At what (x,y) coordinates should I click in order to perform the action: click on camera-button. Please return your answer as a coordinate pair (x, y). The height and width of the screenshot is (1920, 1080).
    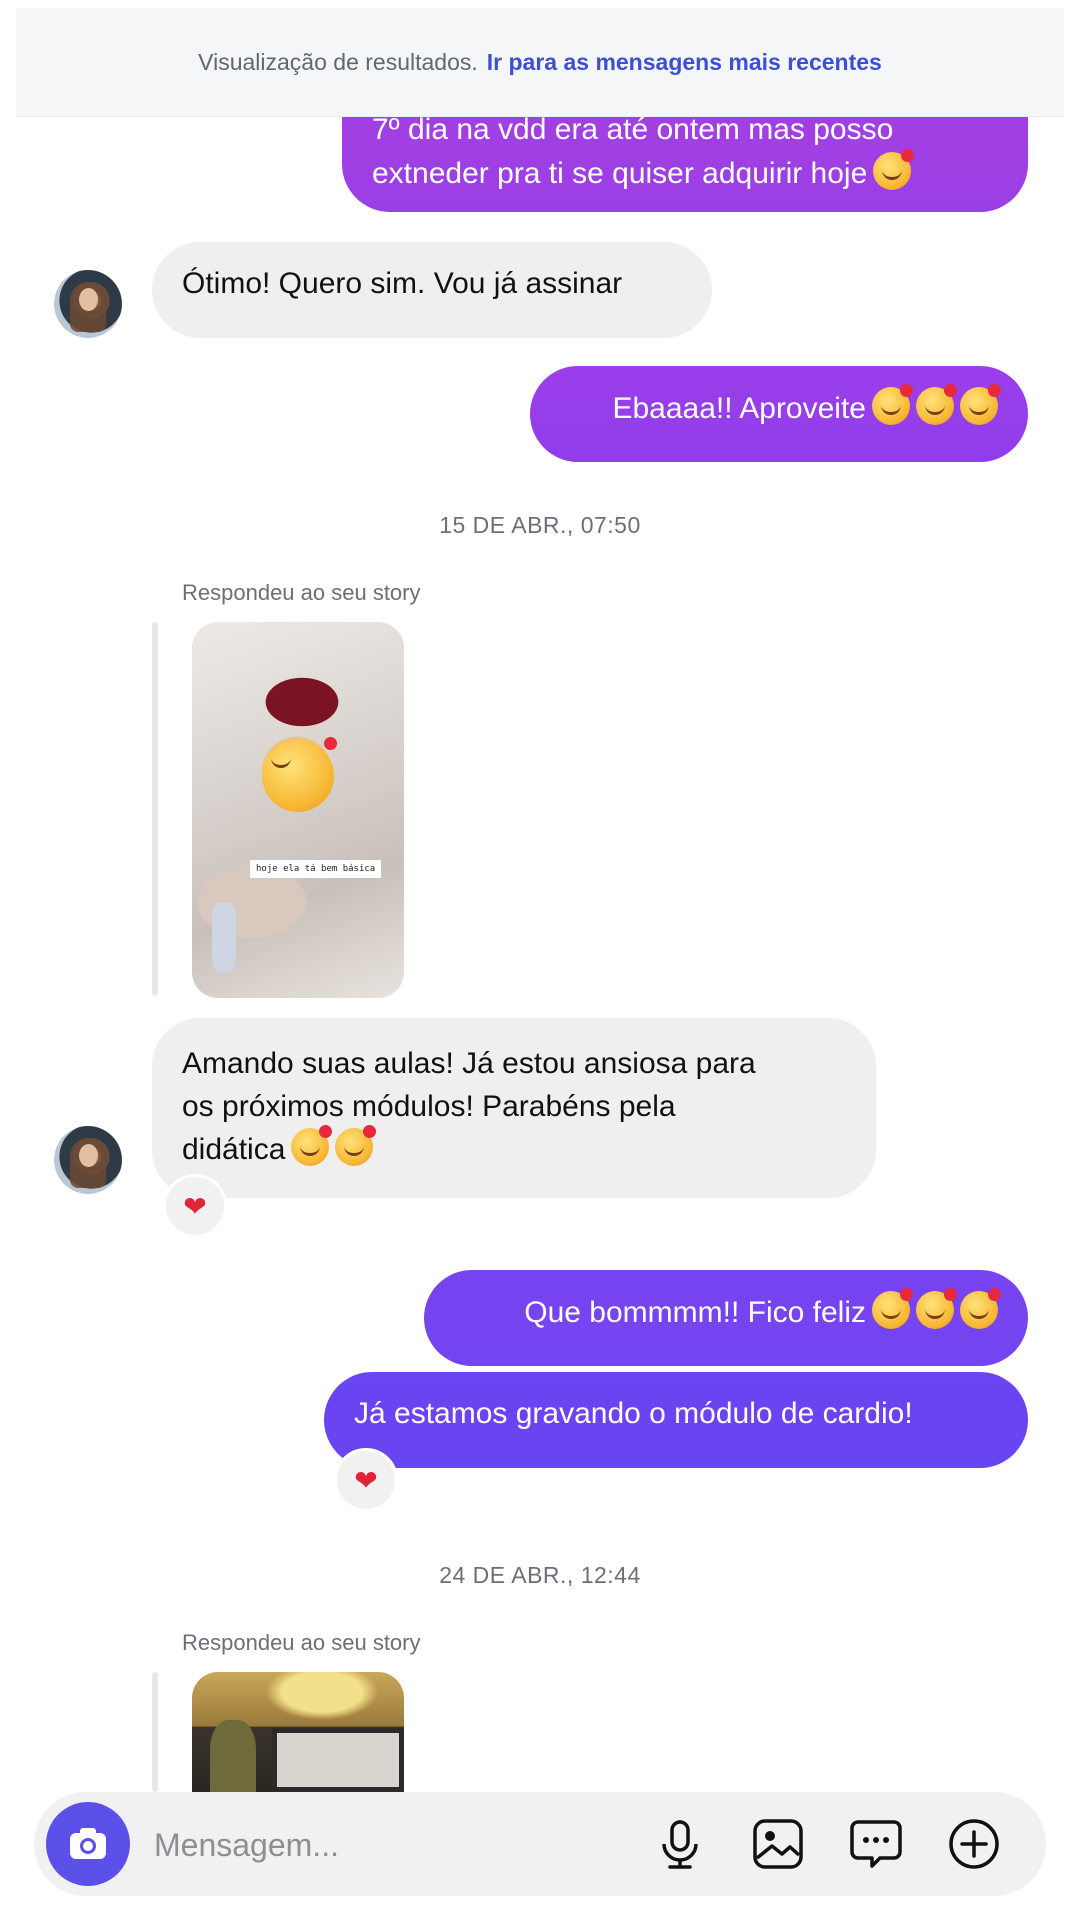
    Looking at the image, I should click on (88, 1844).